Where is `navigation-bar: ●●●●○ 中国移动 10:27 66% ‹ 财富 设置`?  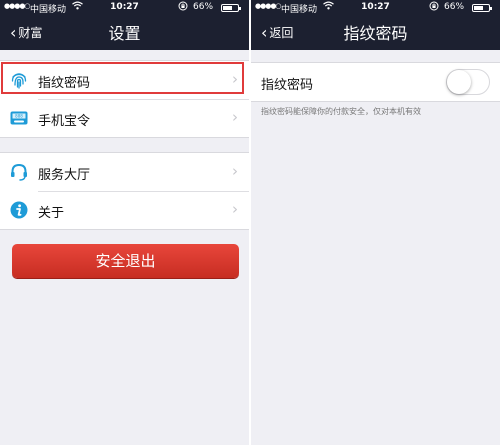
navigation-bar: ●●●●○ 中国移动 10:27 66% ‹ 财富 设置 is located at coordinates (124, 25).